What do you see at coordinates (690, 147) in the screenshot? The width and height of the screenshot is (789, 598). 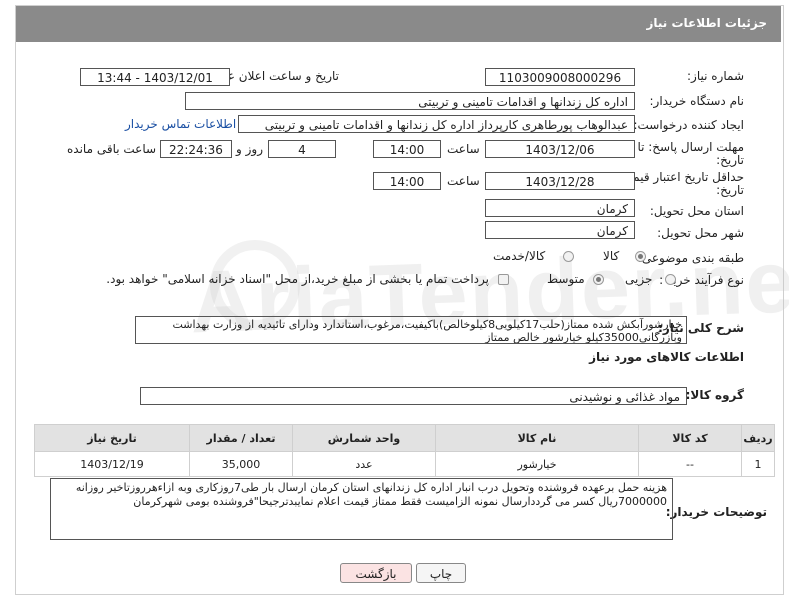 I see `reply-deadline-label: مهلت ارسال پاسخ: تا` at bounding box center [690, 147].